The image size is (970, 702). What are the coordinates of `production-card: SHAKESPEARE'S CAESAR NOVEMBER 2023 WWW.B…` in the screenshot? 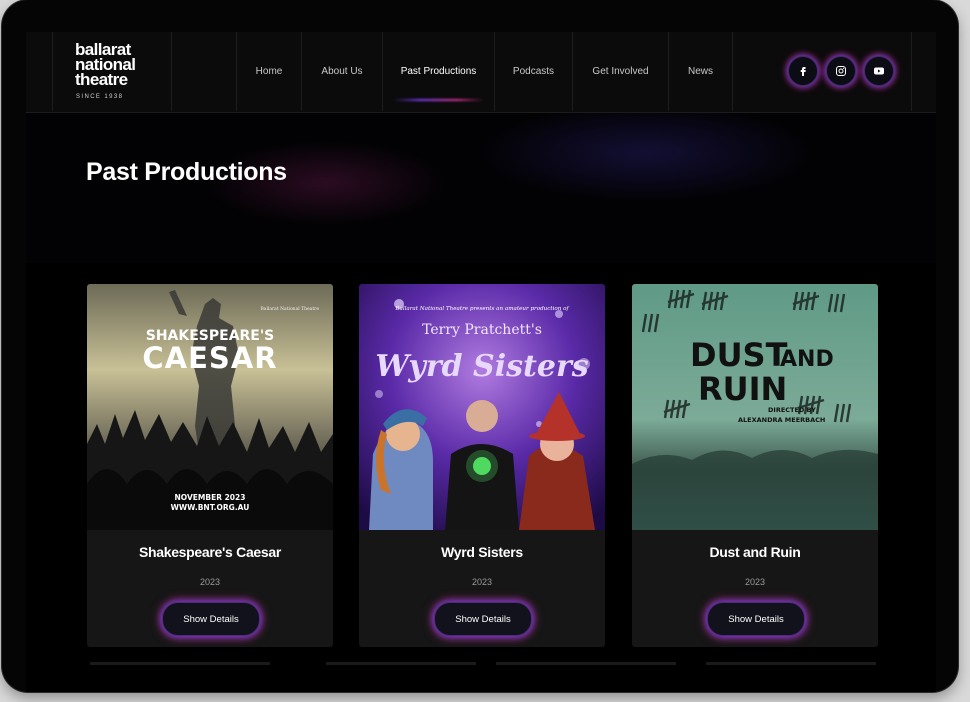 It's located at (210, 465).